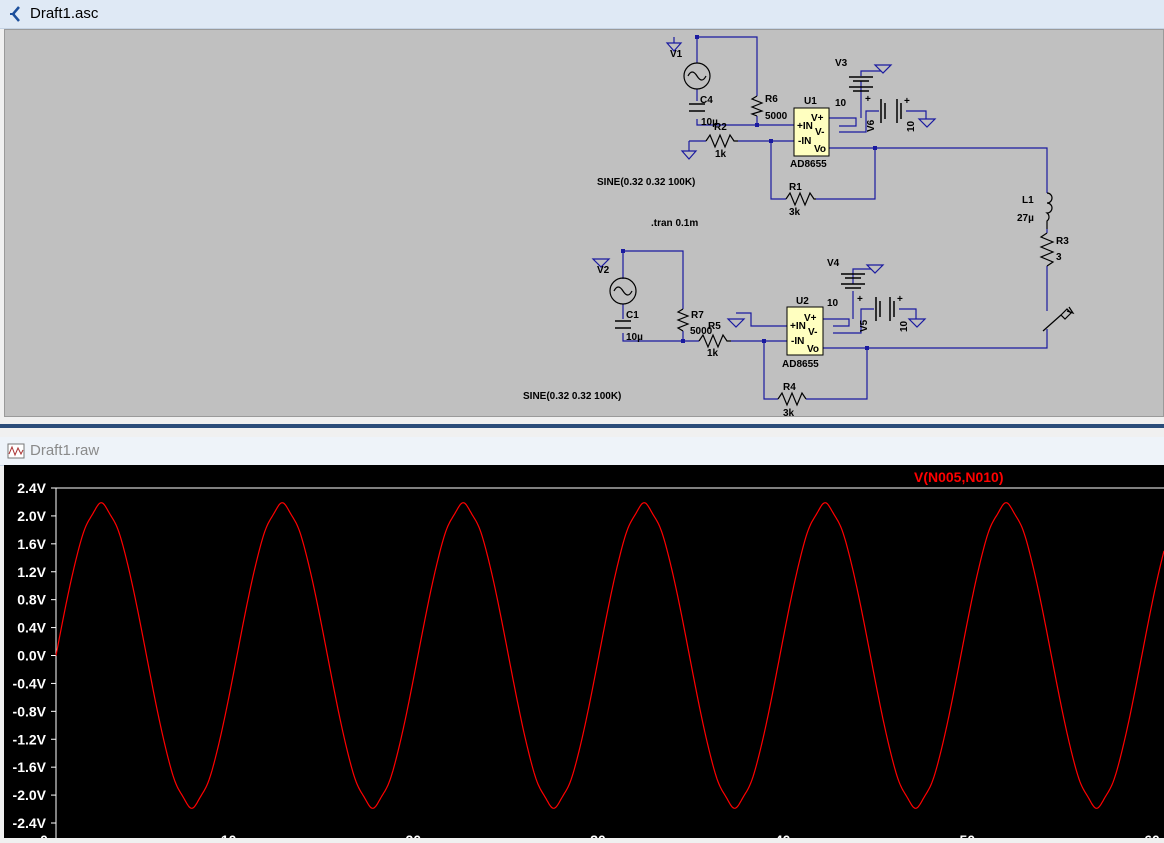 This screenshot has height=843, width=1164. I want to click on value-v3: 10, so click(841, 103).